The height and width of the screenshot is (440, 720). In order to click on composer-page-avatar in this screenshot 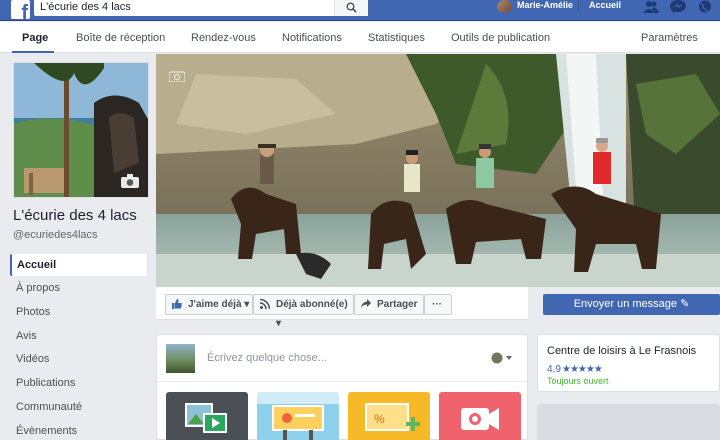, I will do `click(180, 358)`.